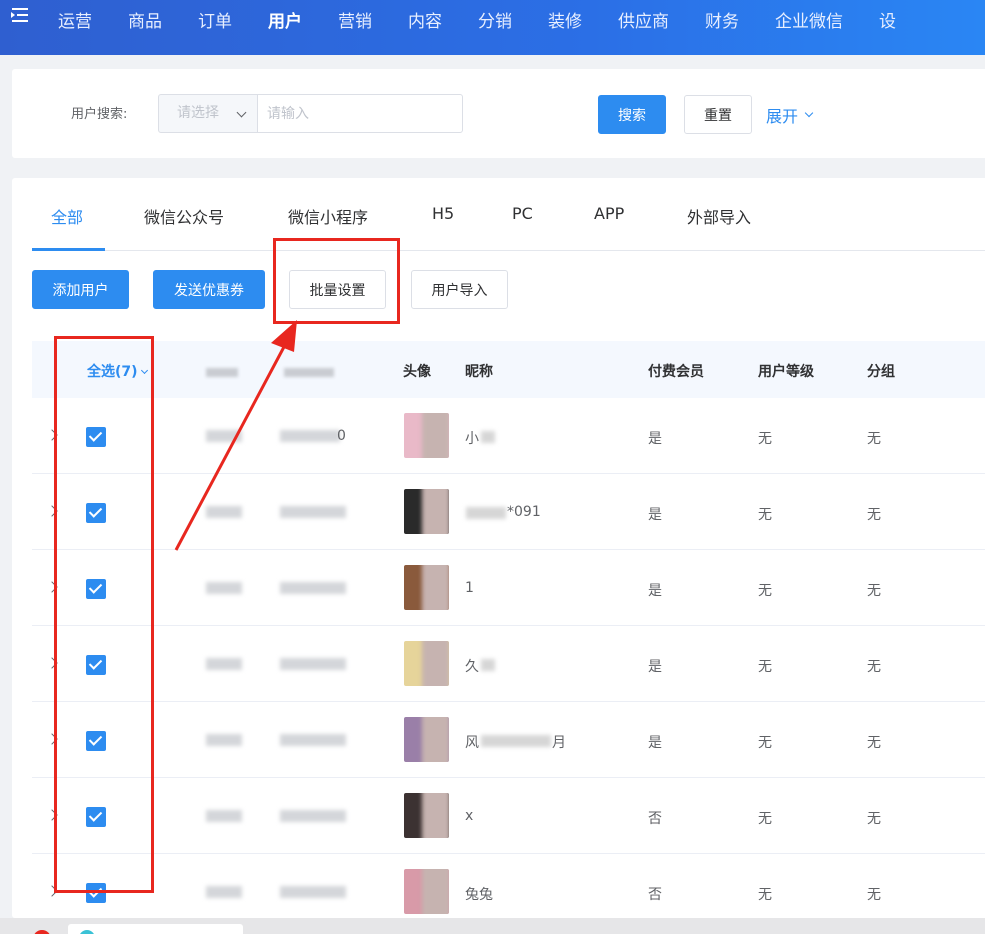 This screenshot has width=985, height=934. Describe the element at coordinates (75, 19) in the screenshot. I see `nav-item-operations: 运营` at that location.